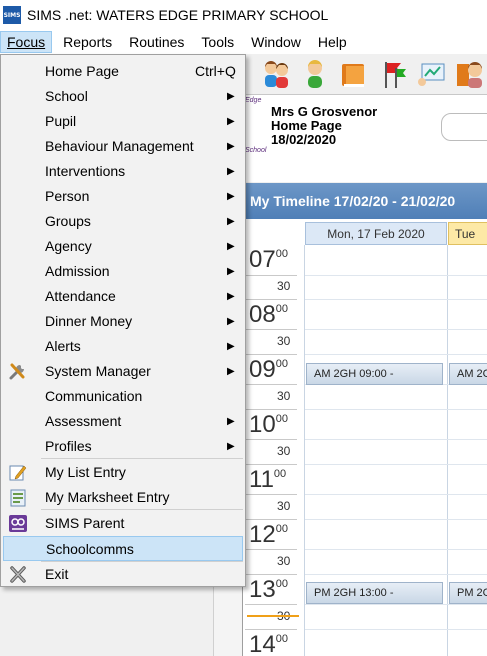 The width and height of the screenshot is (487, 656). Describe the element at coordinates (123, 71) in the screenshot. I see `menu-item-home-page: Home Page Ctrl+Q` at that location.